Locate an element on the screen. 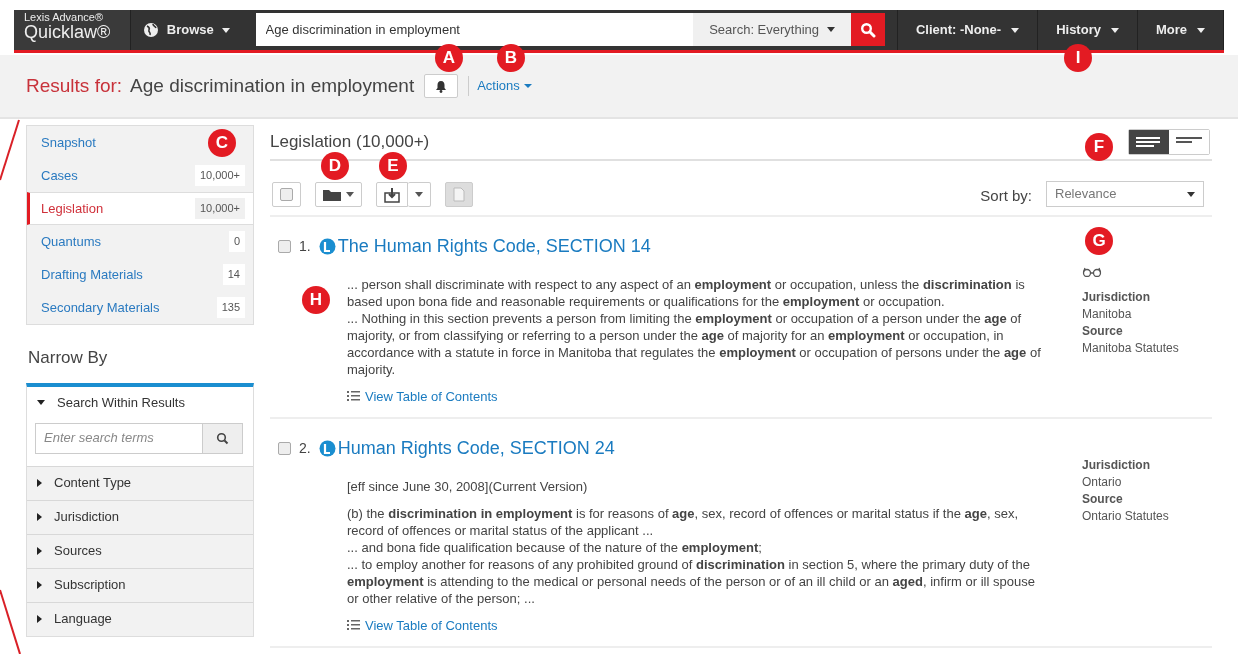  search-scope-dropdown: Search: Everything is located at coordinates (772, 29).